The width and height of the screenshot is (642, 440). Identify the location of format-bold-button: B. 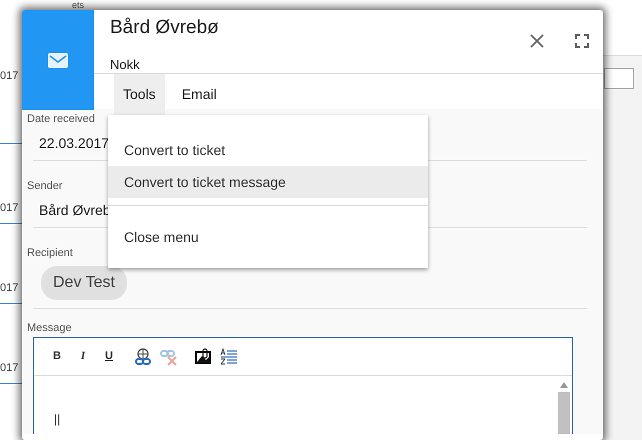
(57, 357).